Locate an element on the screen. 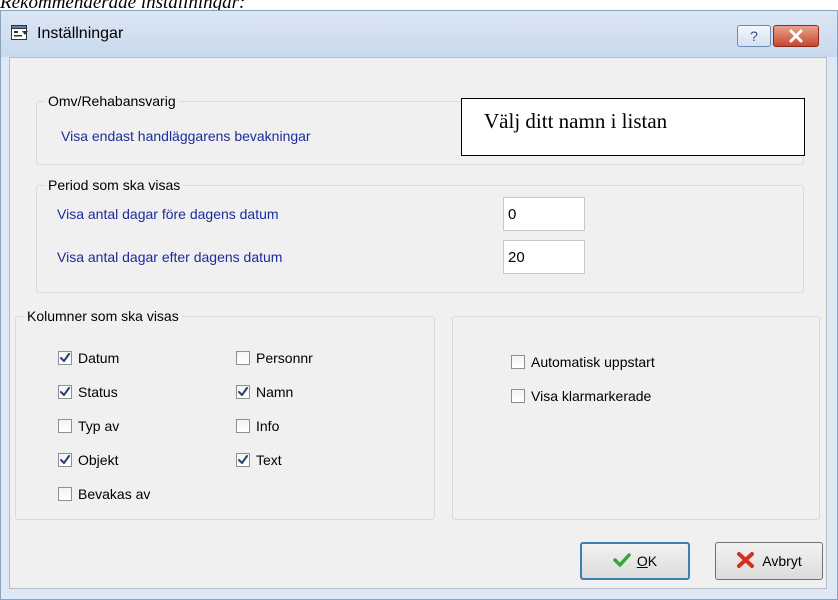 The height and width of the screenshot is (600, 838). caption-text: Rekommenderade inställningar: is located at coordinates (123, 6).